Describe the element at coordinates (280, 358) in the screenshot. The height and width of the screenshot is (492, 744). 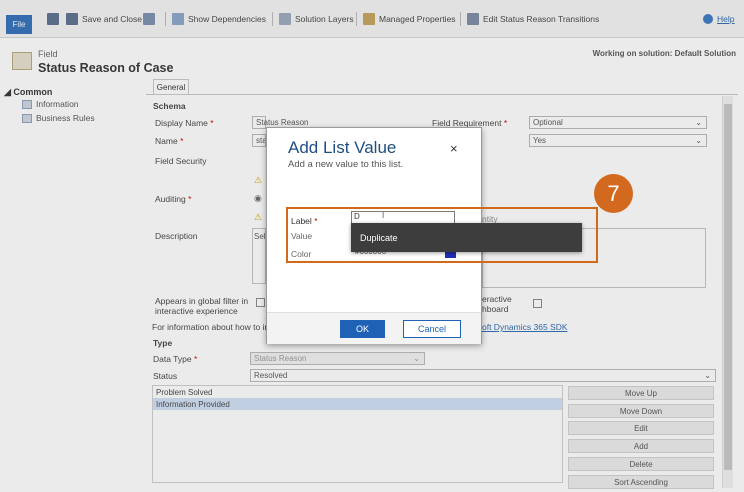
I see `data-type-value: Status Reason` at that location.